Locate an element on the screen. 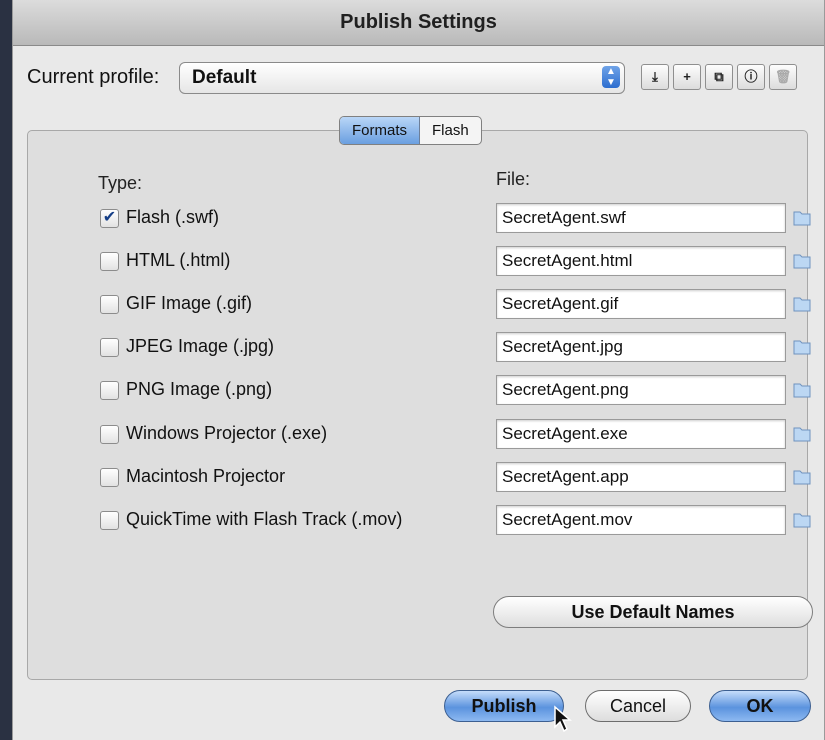 This screenshot has width=825, height=740. file-input-html: SecretAgent.html is located at coordinates (641, 261).